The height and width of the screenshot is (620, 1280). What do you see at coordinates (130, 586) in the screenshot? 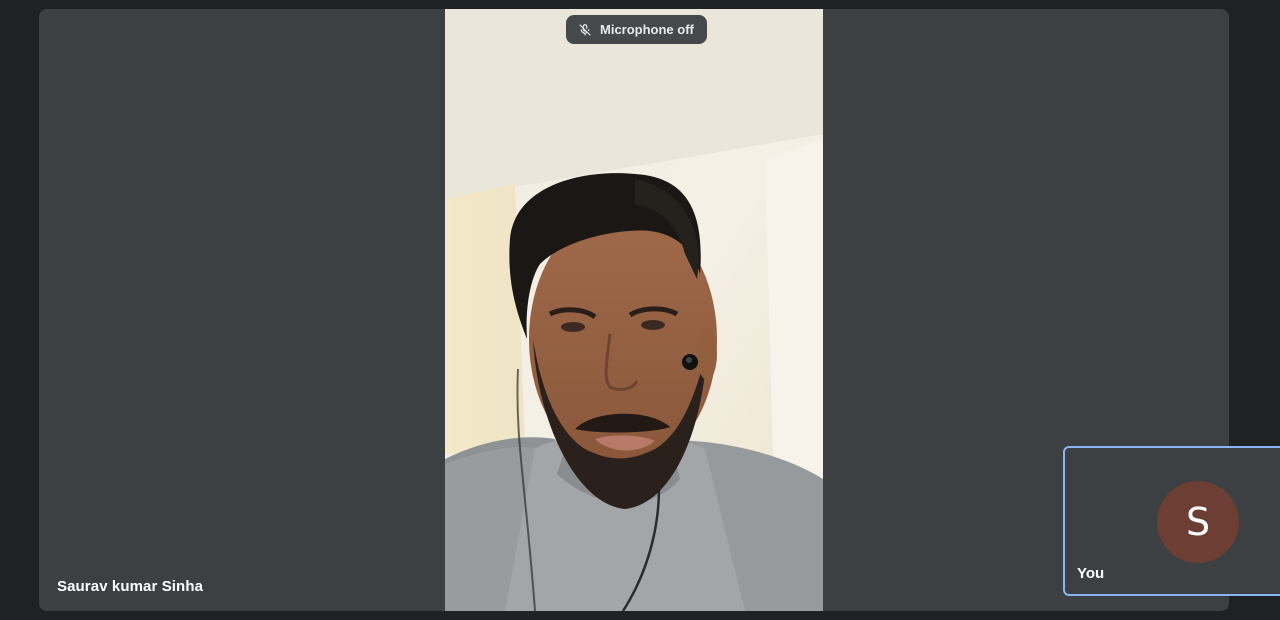
I see `participant-name-label: Saurav kumar Sinha` at bounding box center [130, 586].